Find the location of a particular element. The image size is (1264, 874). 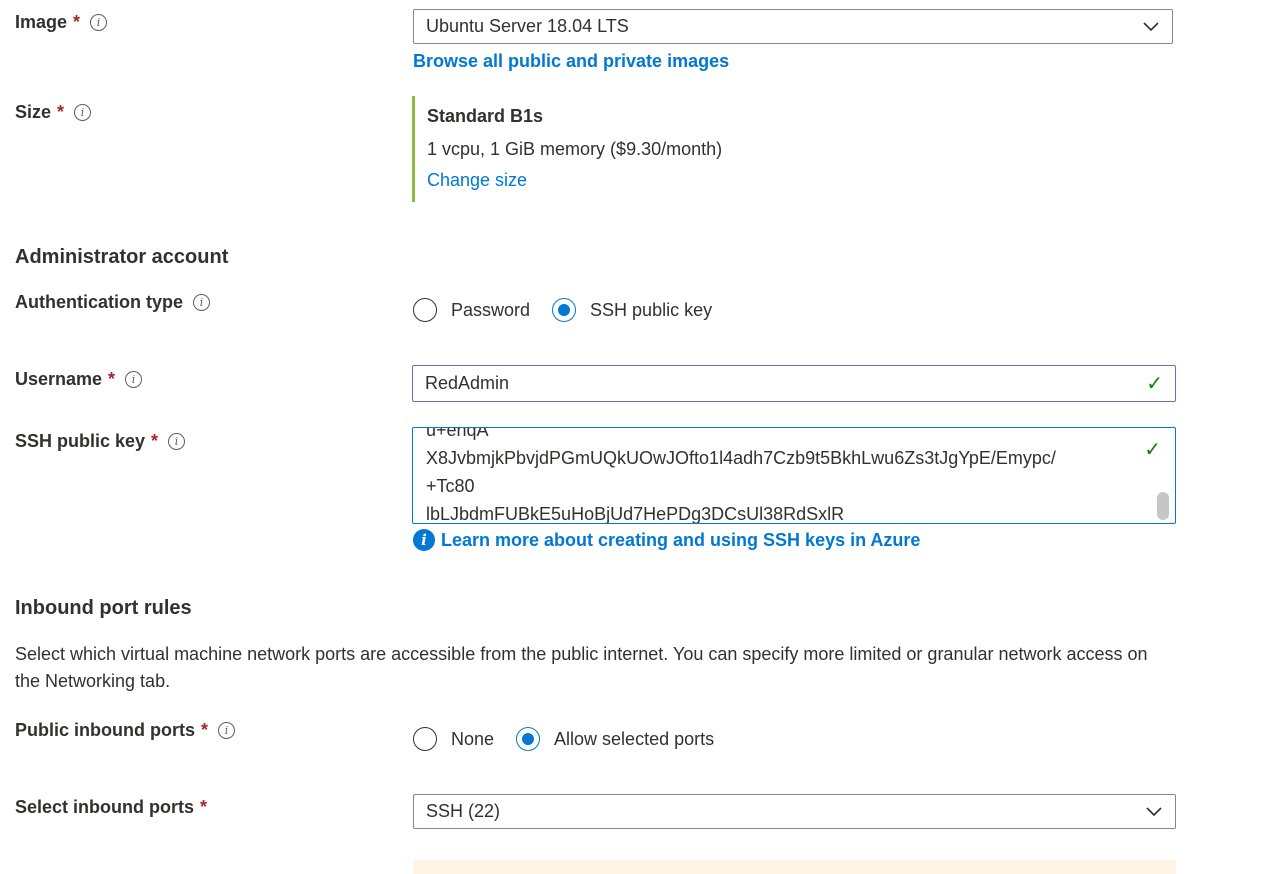

ssh-key-line: lbLJbdmFUBkE5uHoBjUd7HePDg3DCsUl38RdSxlR is located at coordinates (635, 514).